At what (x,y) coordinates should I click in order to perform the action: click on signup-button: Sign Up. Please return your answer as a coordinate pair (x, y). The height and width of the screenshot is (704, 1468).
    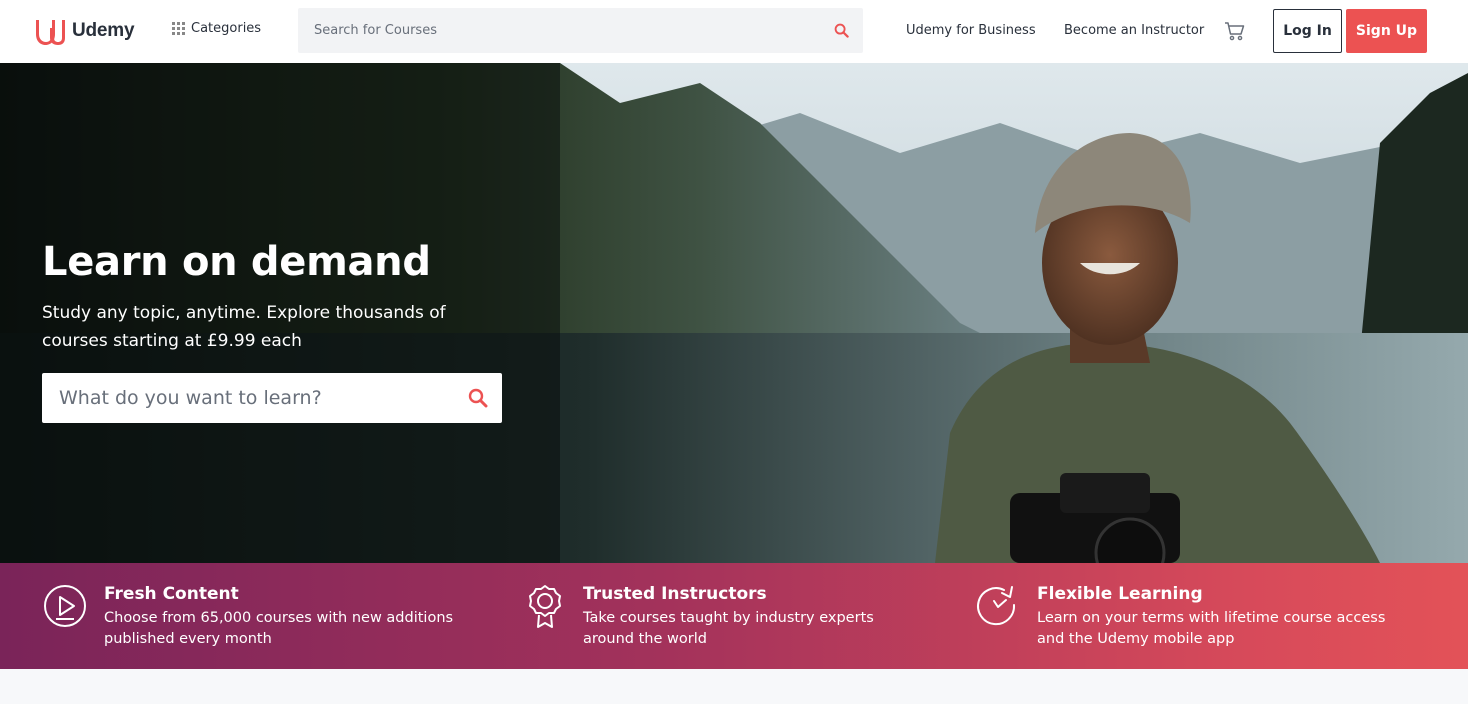
    Looking at the image, I should click on (1386, 31).